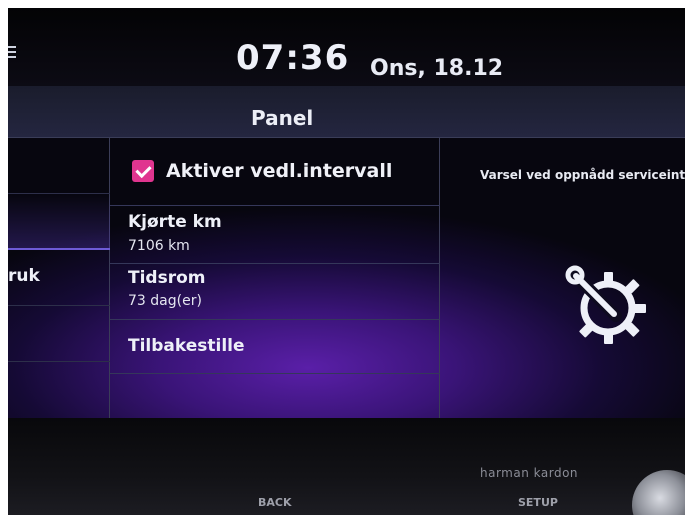 The image size is (685, 515). I want to click on info-caption: Varsel ved oppnådd serviceint, so click(582, 175).